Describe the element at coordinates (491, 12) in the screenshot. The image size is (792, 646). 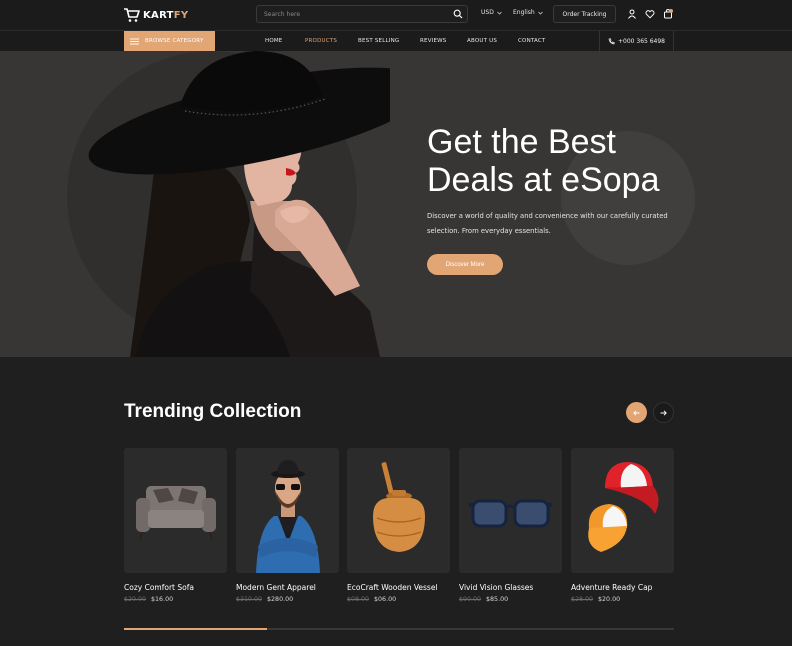
I see `currency-select: USD` at that location.